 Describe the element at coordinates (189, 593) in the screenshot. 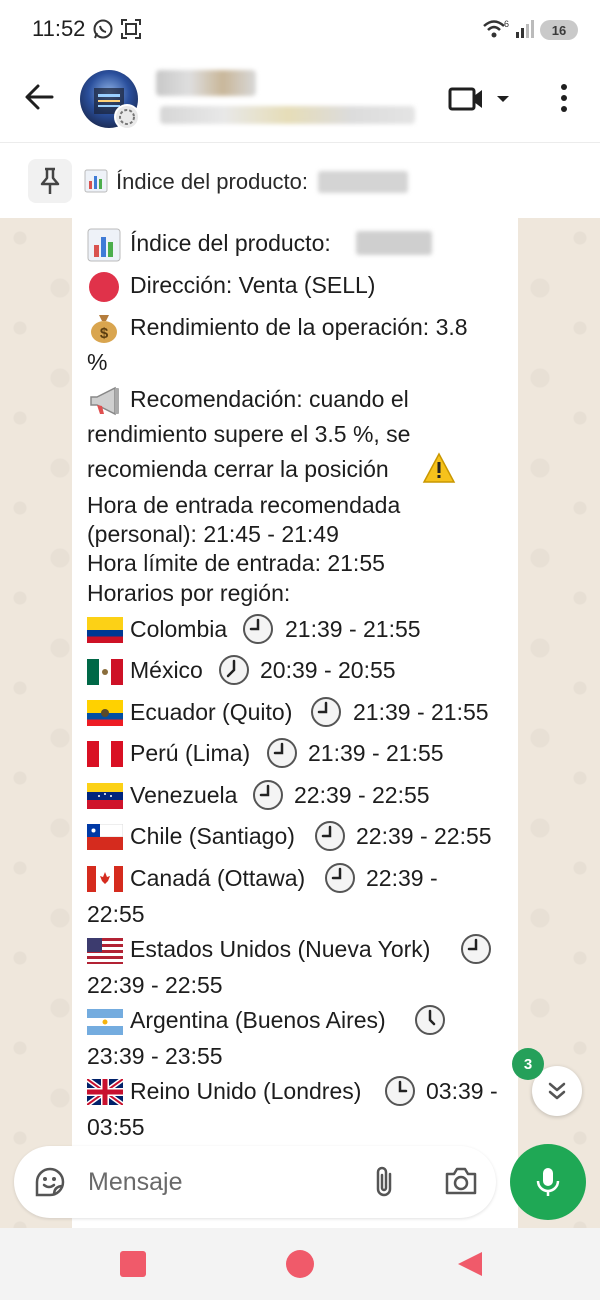

I see `message-regions-title: Horarios por región:` at that location.